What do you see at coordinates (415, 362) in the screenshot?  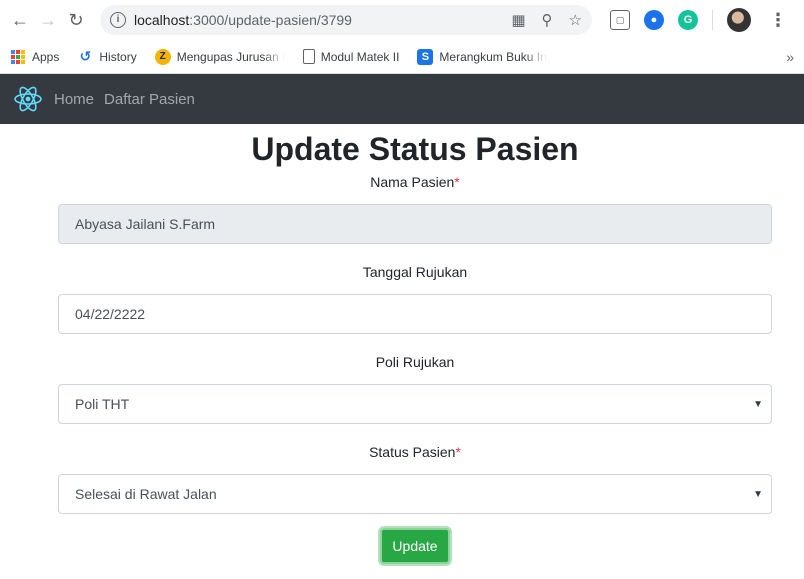 I see `poli-label: Poli Rujukan` at bounding box center [415, 362].